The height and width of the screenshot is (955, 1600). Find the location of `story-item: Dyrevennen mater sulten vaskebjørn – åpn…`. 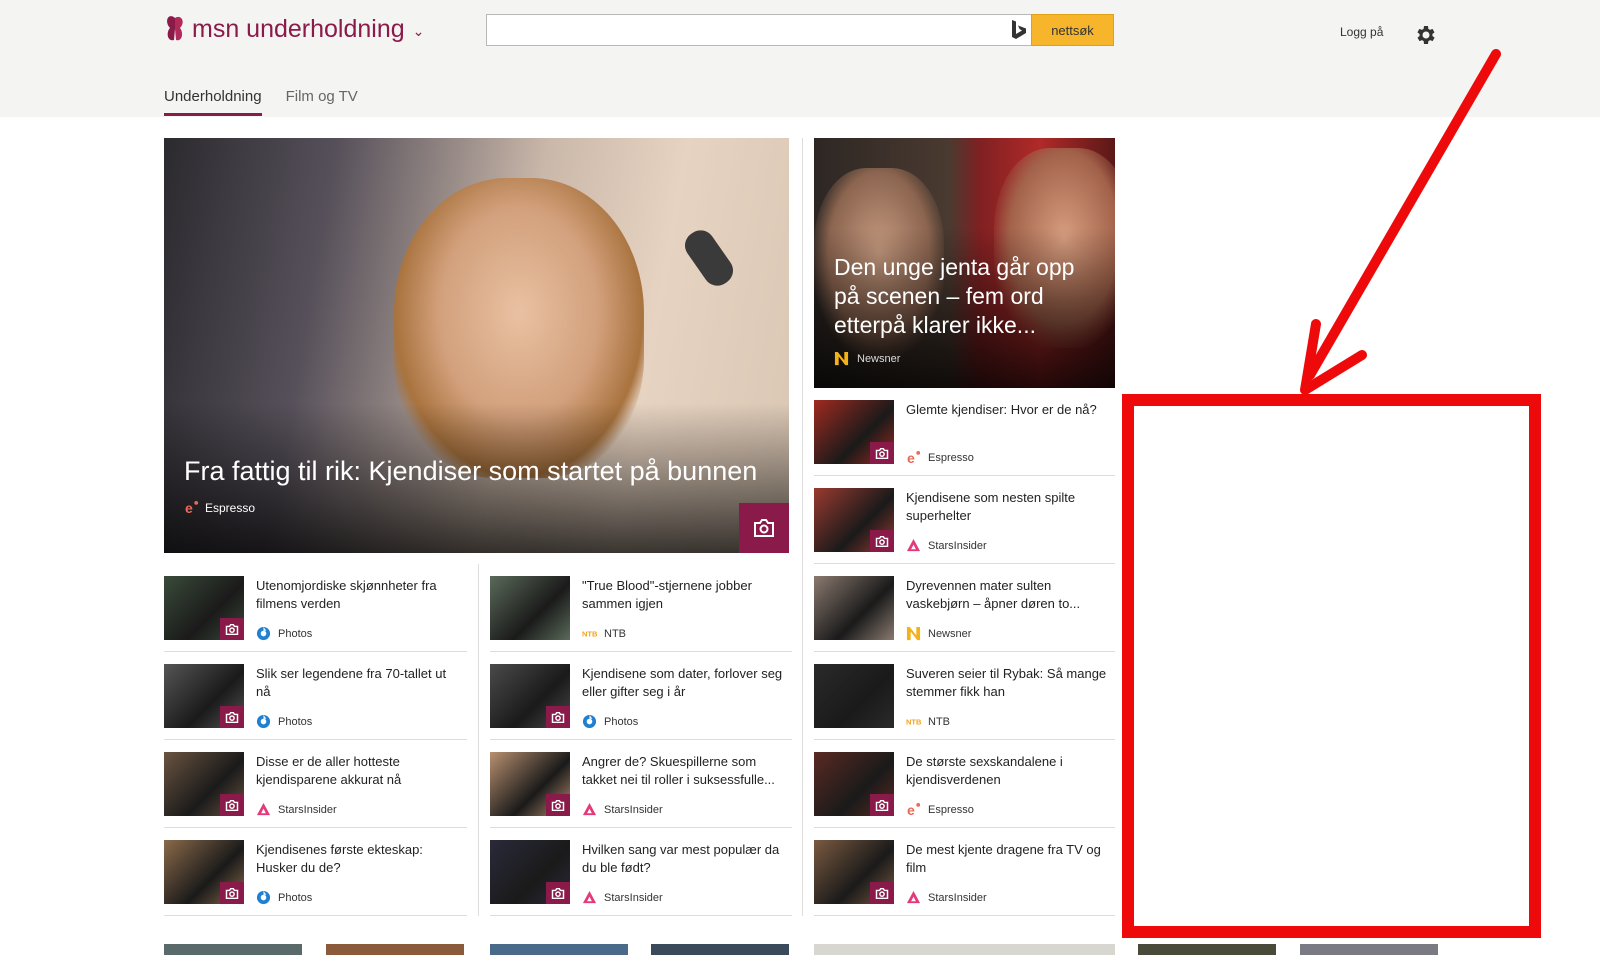

story-item: Dyrevennen mater sulten vaskebjørn – åpn… is located at coordinates (964, 608).